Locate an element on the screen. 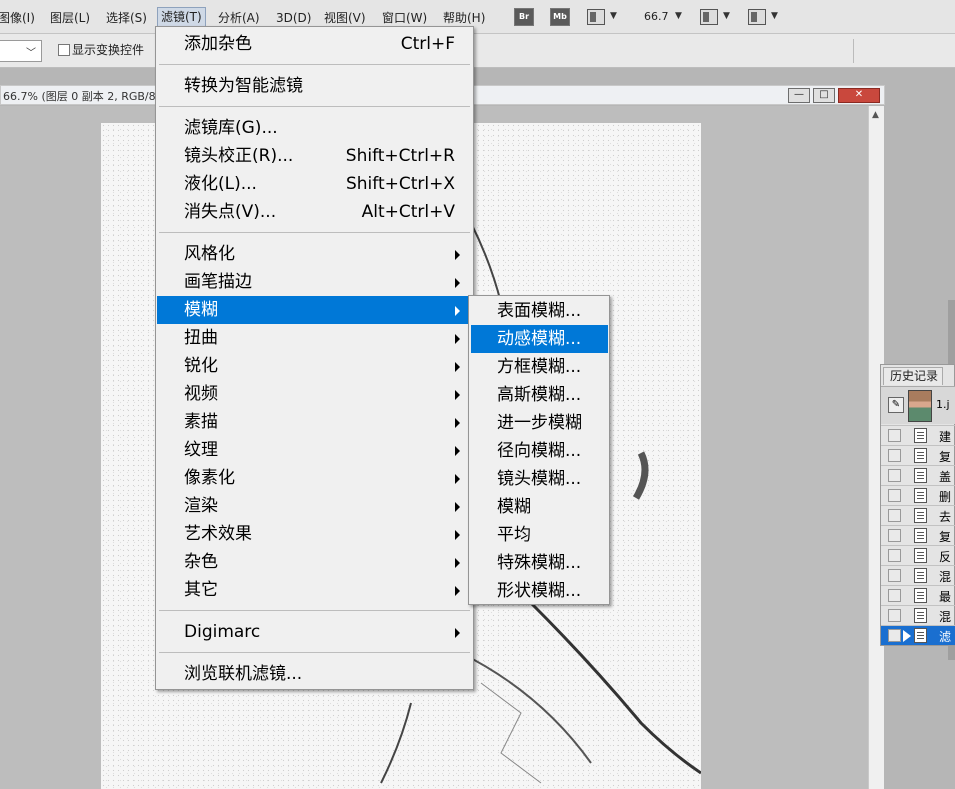 The width and height of the screenshot is (955, 789). filter-menu-item: 镜头校正(R)... Shift+Ctrl+R is located at coordinates (314, 156).